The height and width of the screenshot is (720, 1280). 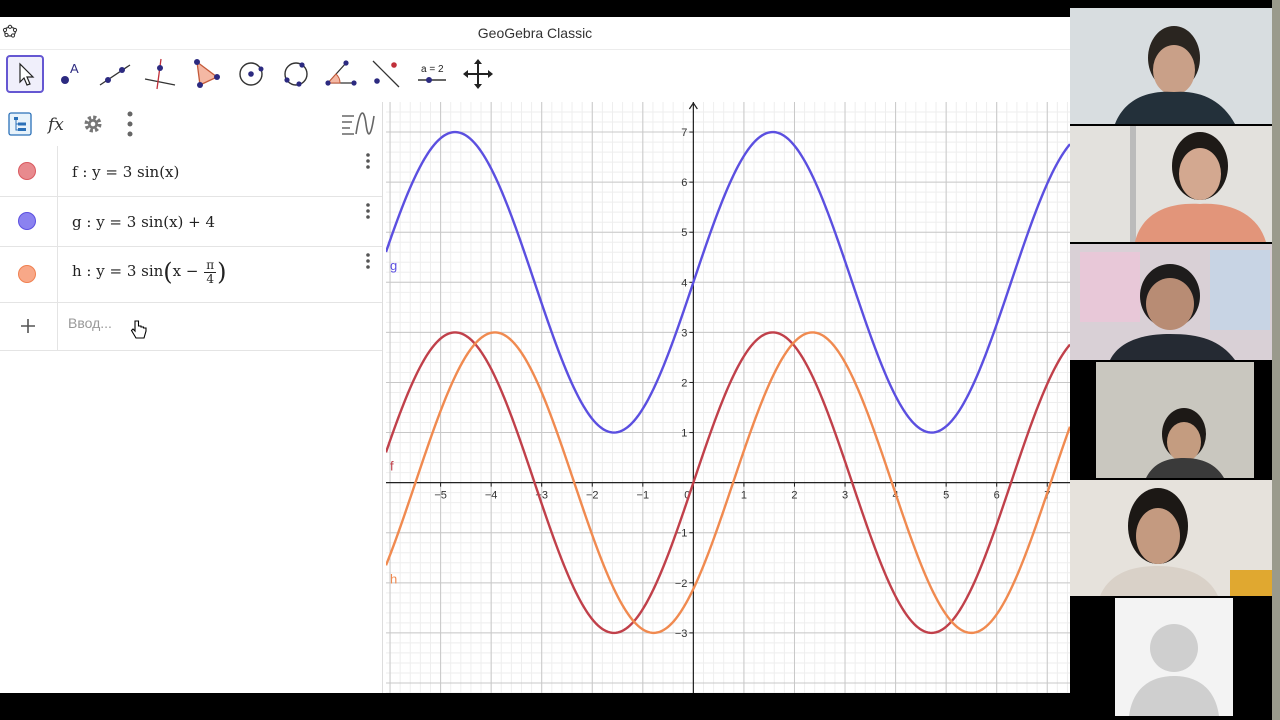 I want to click on add-cell, so click(x=29, y=326).